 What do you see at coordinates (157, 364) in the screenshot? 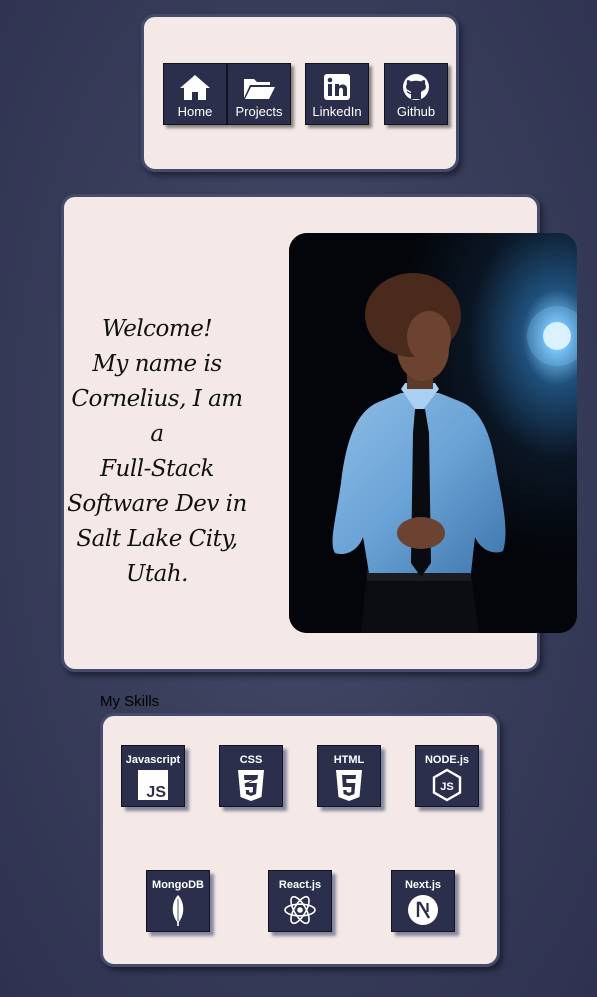
I see `welcome-line: My name is` at bounding box center [157, 364].